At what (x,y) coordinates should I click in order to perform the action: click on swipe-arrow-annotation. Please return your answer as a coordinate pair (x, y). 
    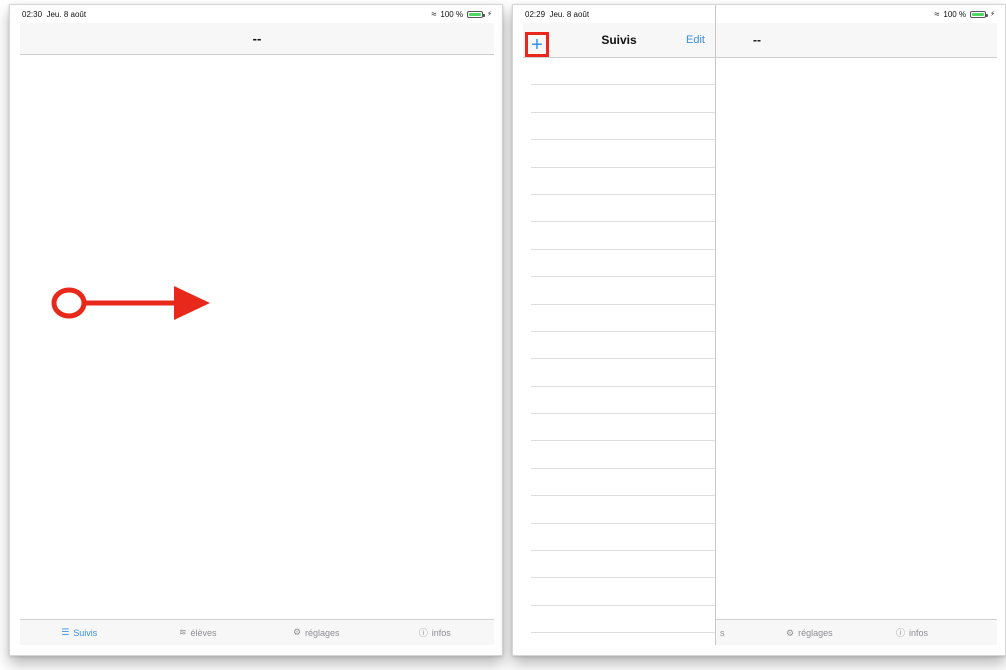
    Looking at the image, I should click on (130, 303).